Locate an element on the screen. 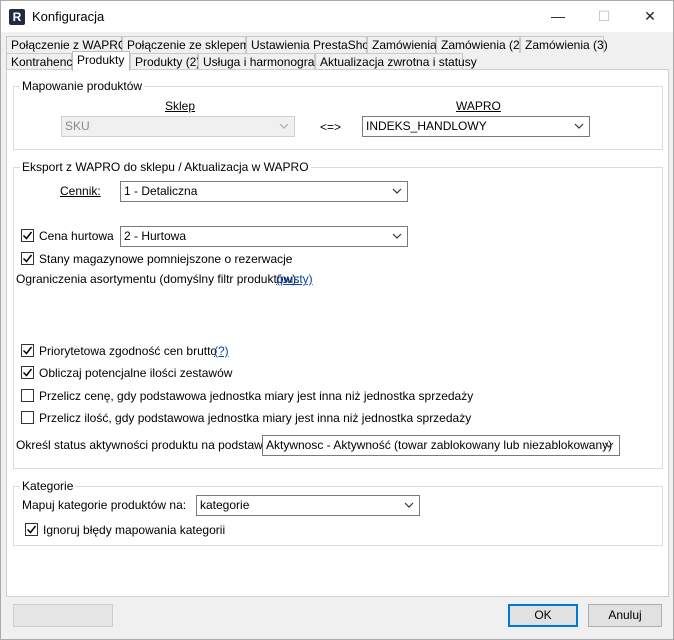 This screenshot has height=640, width=674. shop-column-label: Sklep is located at coordinates (180, 106).